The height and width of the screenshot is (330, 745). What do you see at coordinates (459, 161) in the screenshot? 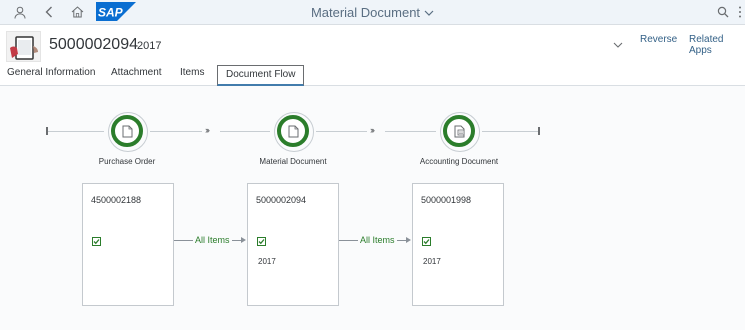
I see `flow-node-label: Accounting Document` at bounding box center [459, 161].